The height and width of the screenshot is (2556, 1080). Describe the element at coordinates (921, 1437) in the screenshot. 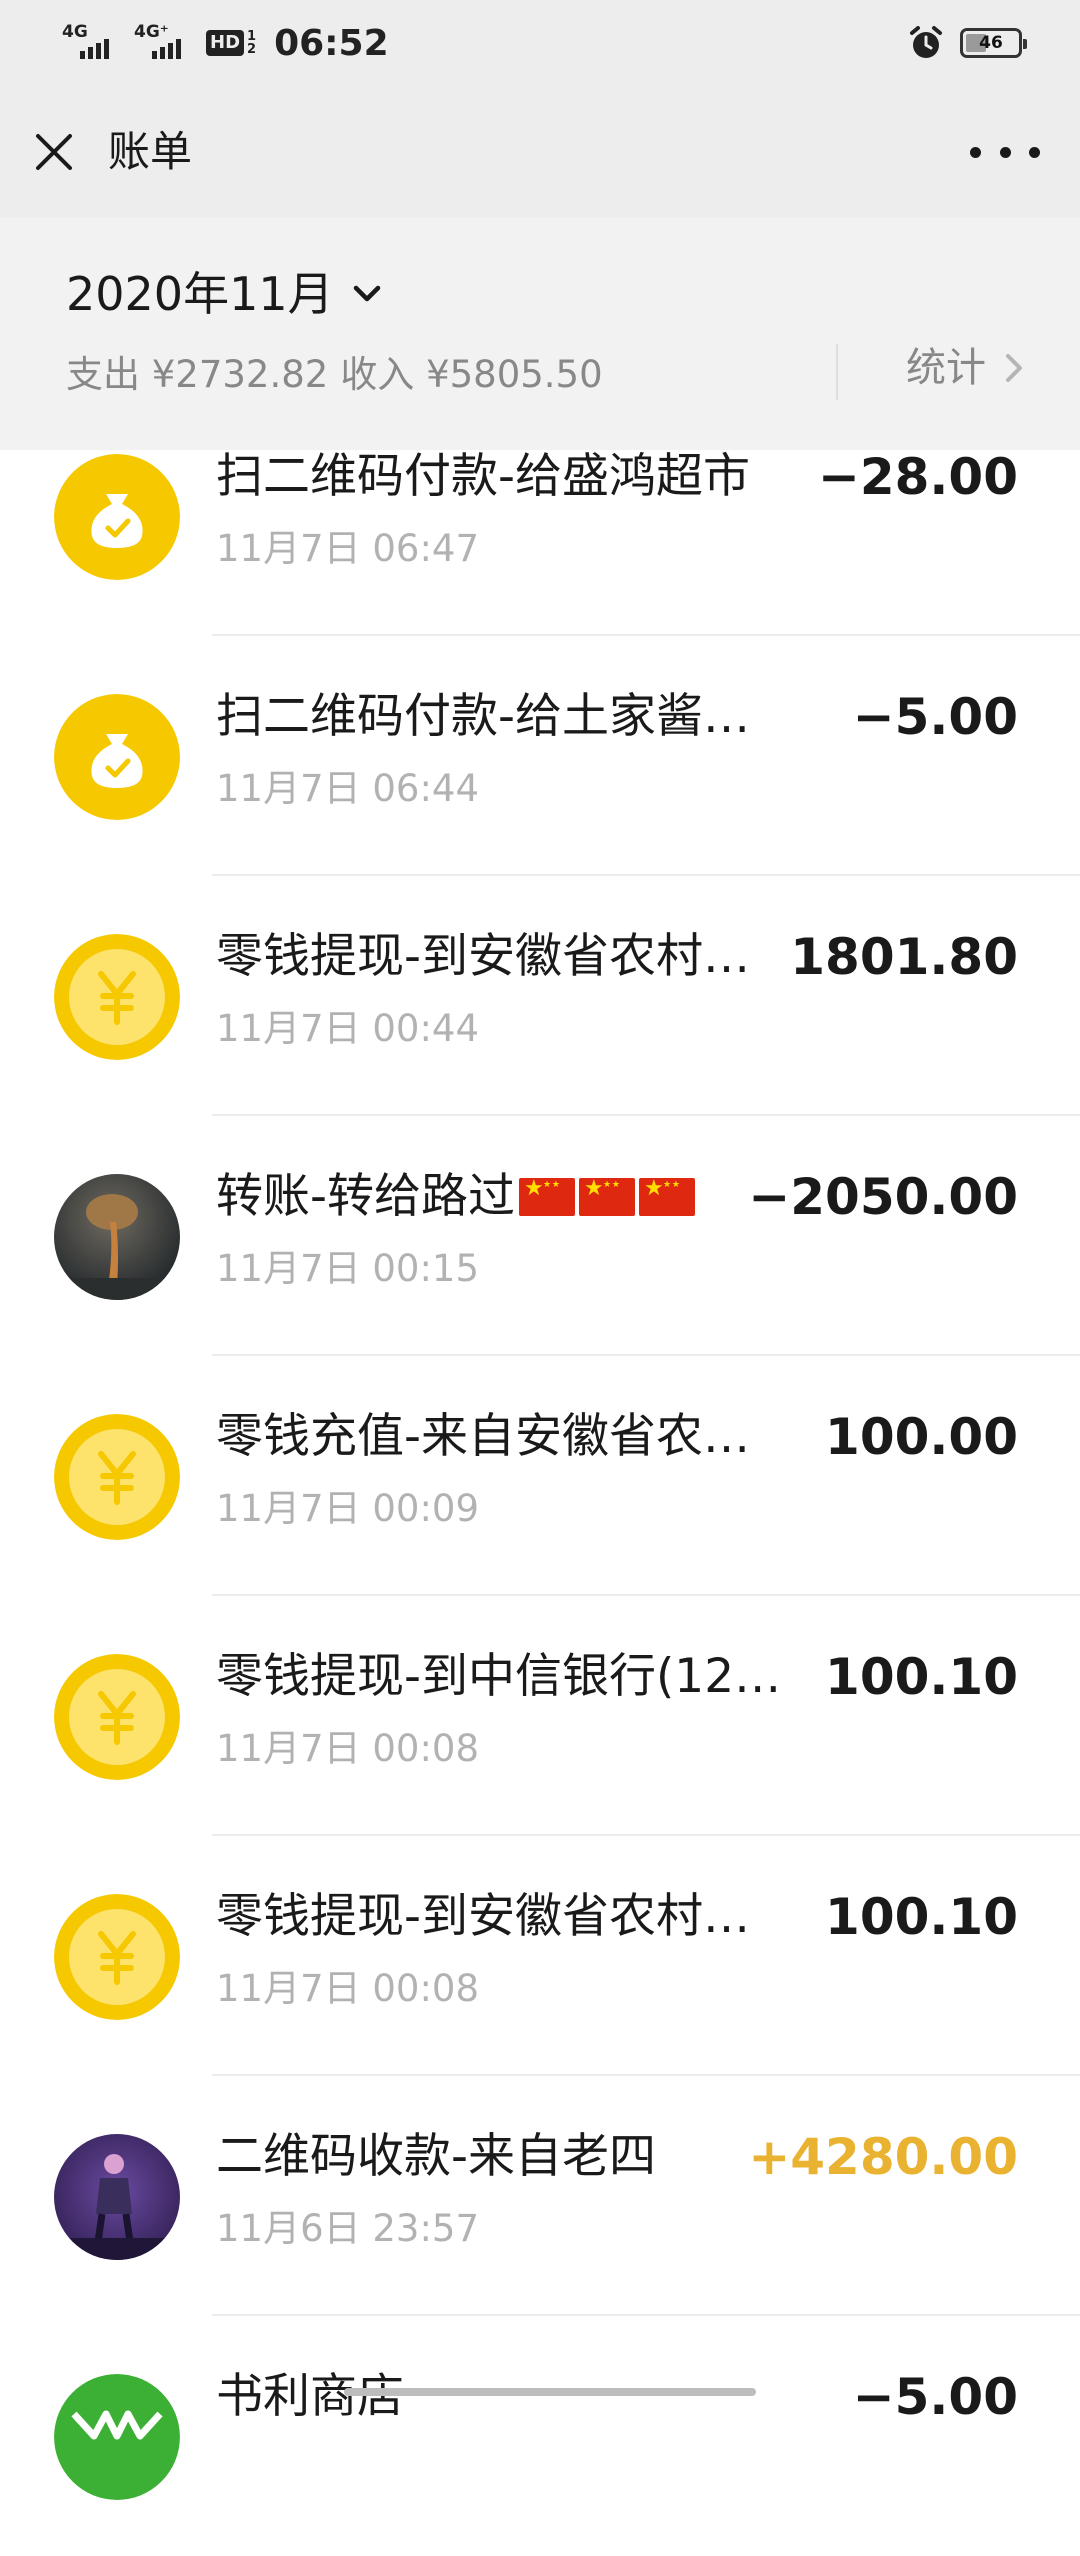

I see `transaction-amount: 100.00` at that location.